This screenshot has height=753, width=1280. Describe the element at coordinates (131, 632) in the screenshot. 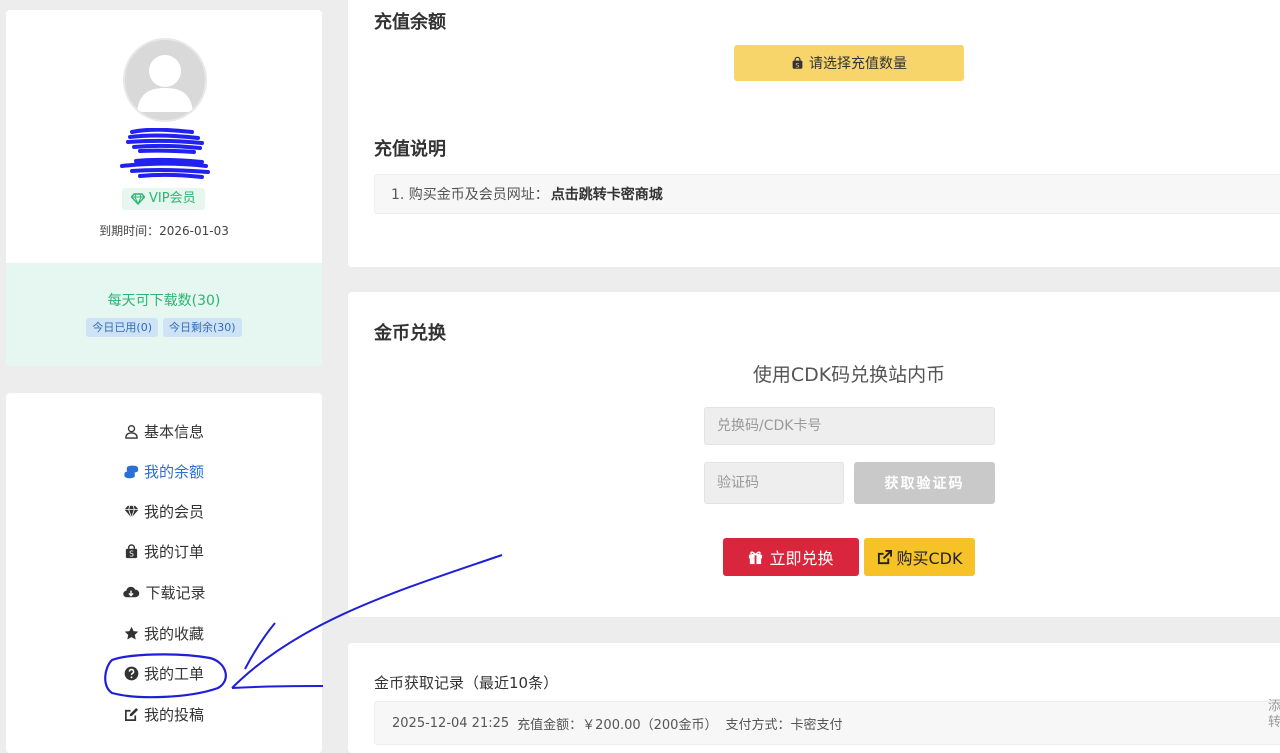

I see `star-icon` at that location.